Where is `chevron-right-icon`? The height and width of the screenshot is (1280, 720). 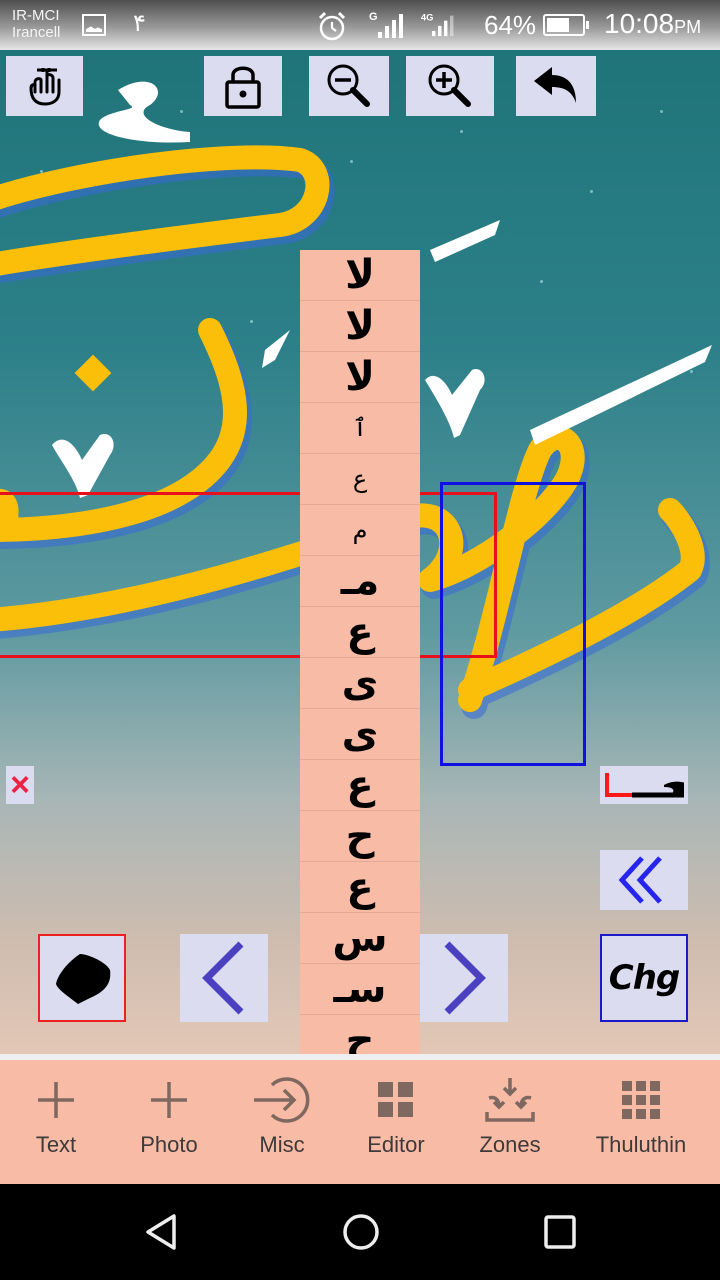
chevron-right-icon is located at coordinates (465, 978).